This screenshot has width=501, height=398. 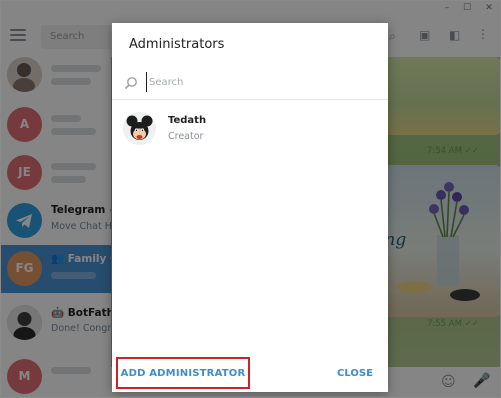 I want to click on close-dialog-button: CLOSE, so click(x=355, y=373).